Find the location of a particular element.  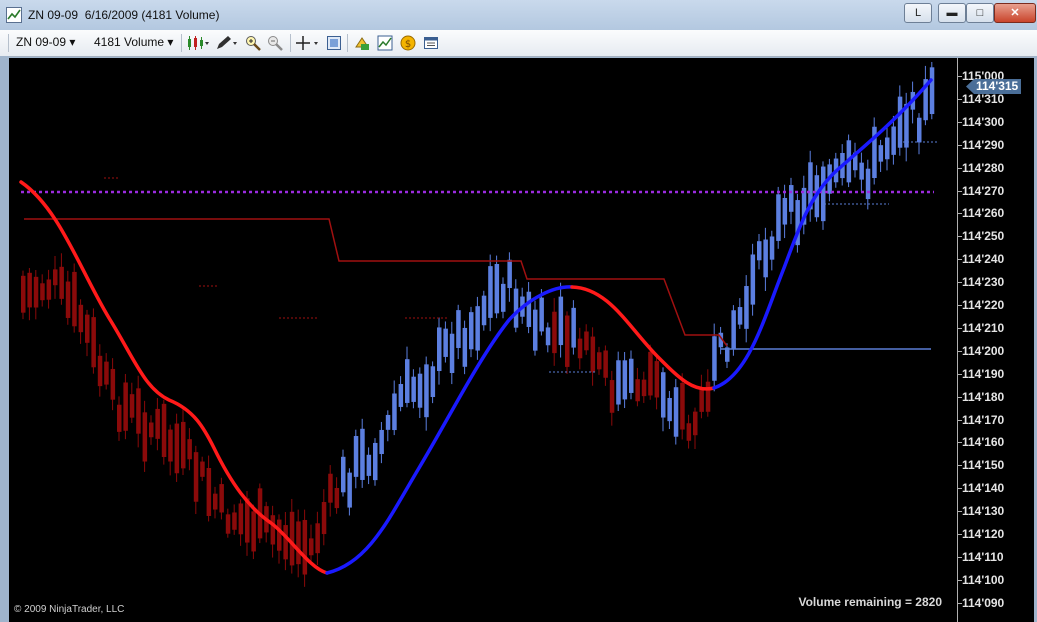

price-tick-label: 114'170 is located at coordinates (981, 419).